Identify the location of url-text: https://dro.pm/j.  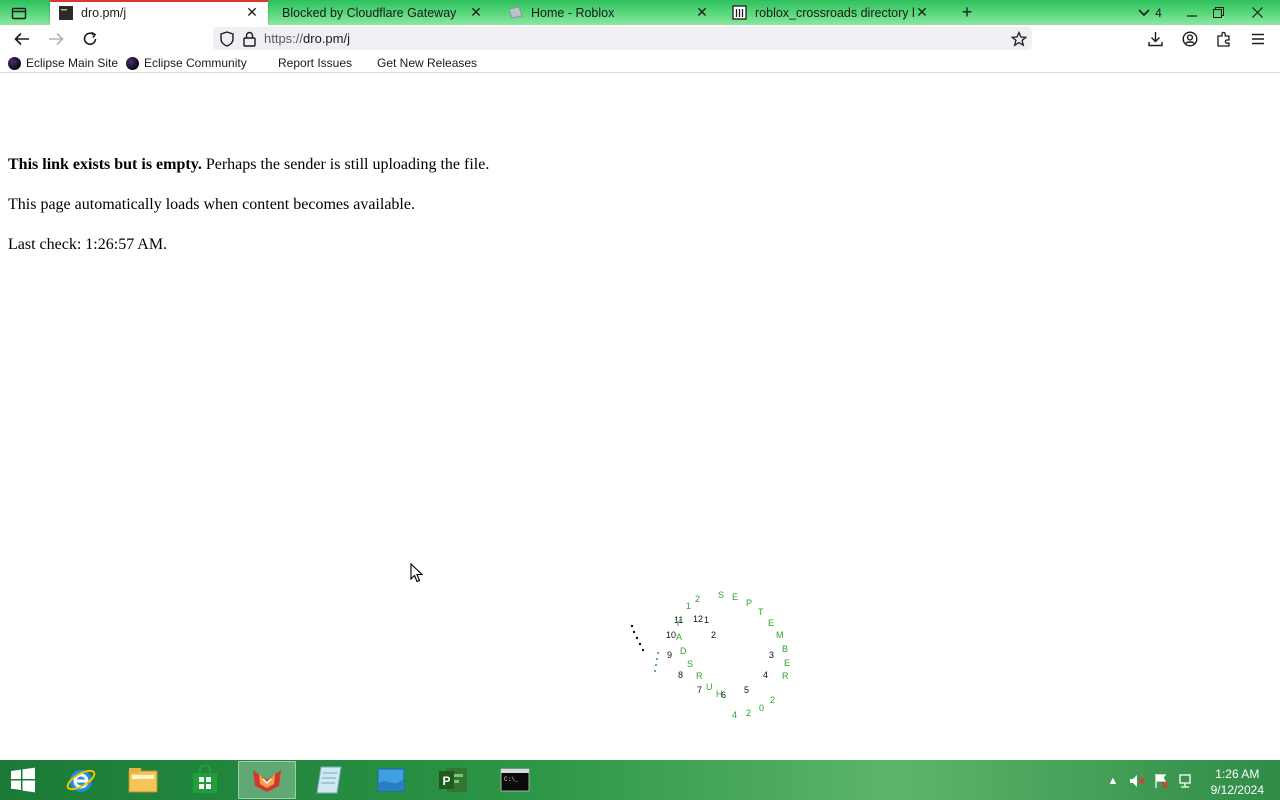
(307, 38).